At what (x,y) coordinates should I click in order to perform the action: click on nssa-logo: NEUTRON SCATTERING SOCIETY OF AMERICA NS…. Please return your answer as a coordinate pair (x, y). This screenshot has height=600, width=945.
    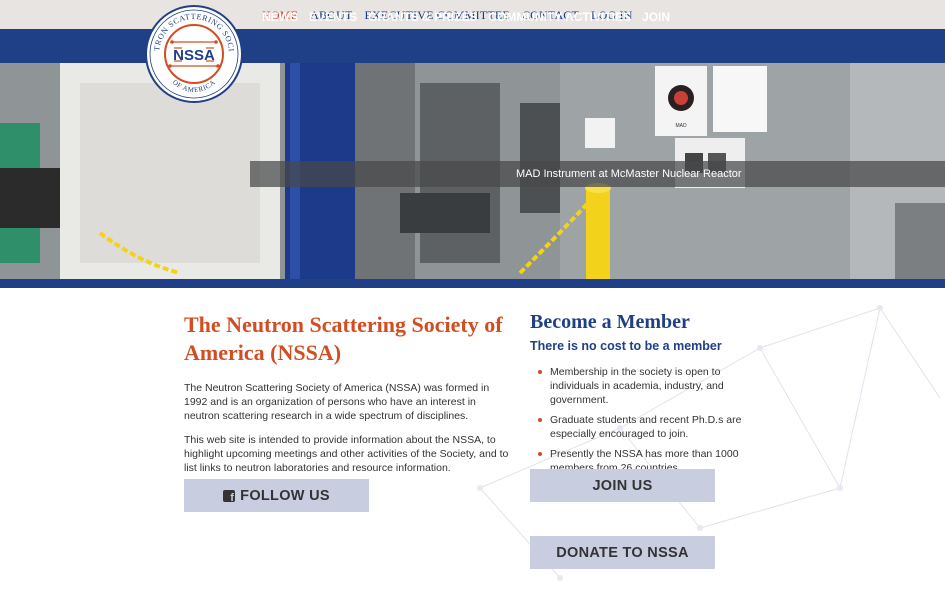
    Looking at the image, I should click on (194, 54).